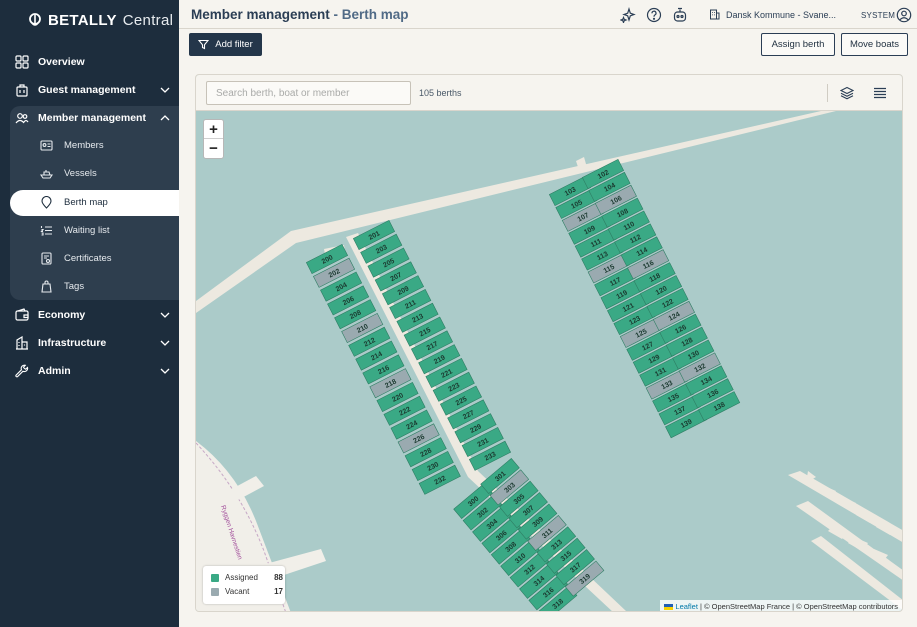 The width and height of the screenshot is (917, 627). What do you see at coordinates (798, 44) in the screenshot?
I see `assign-berth-button: Assign berth` at bounding box center [798, 44].